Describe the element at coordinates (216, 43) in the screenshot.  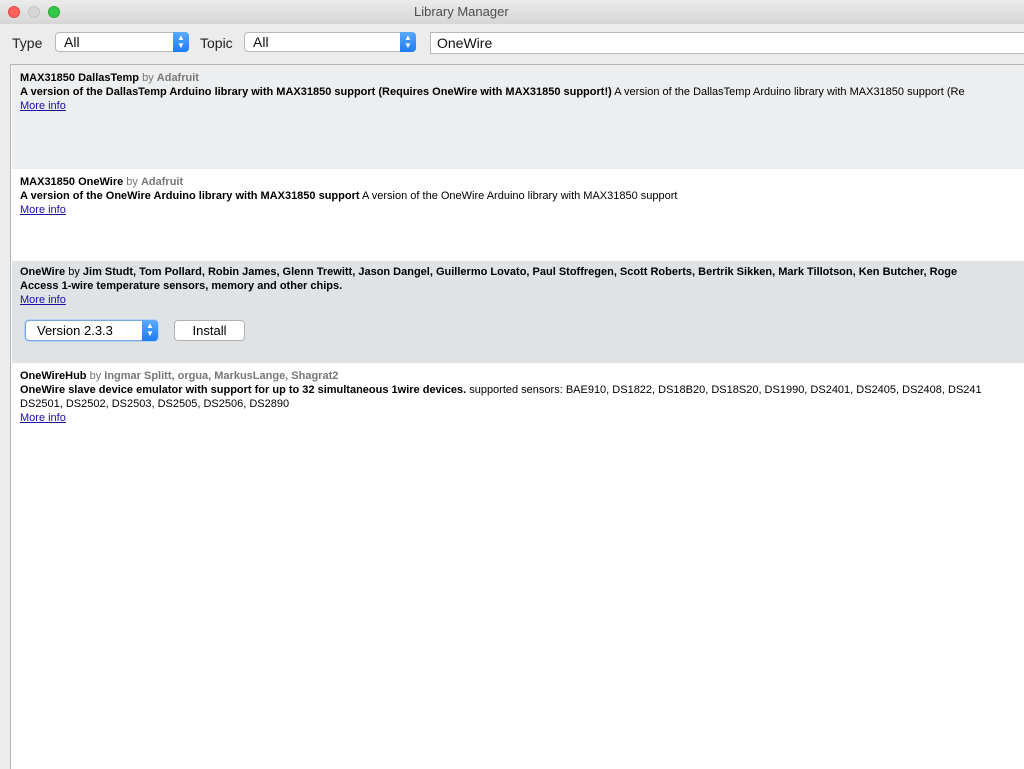
I see `topic-label: Topic` at that location.